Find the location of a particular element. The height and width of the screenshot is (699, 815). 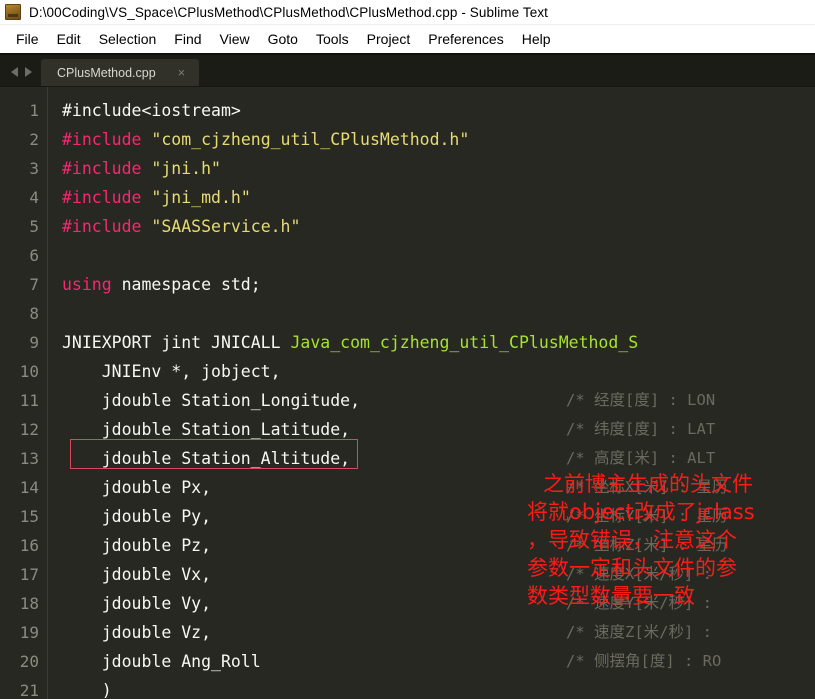

menu-item-tools: Tools is located at coordinates (332, 39).